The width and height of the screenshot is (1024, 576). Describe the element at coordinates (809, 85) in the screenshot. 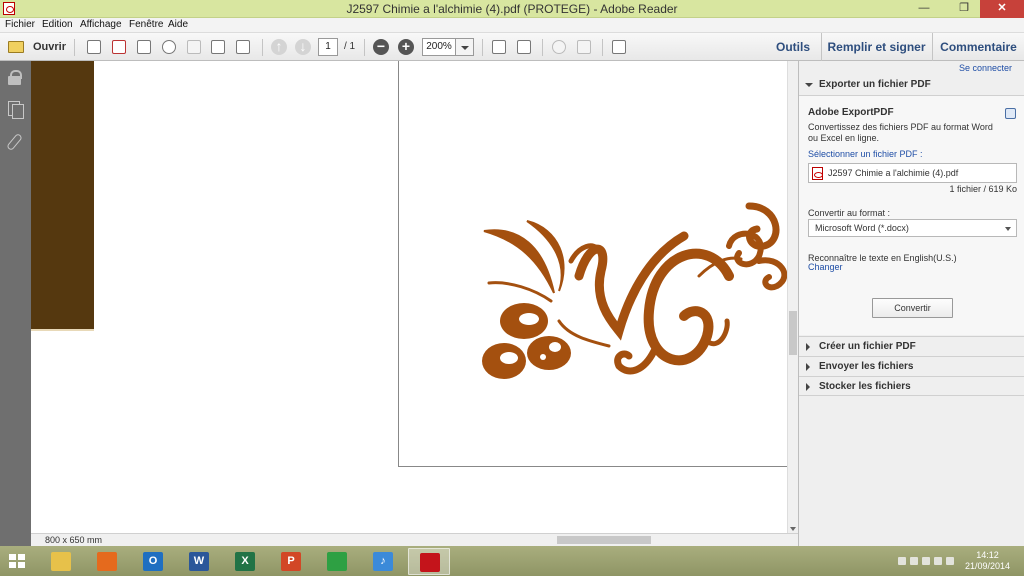

I see `caret-down-icon` at that location.